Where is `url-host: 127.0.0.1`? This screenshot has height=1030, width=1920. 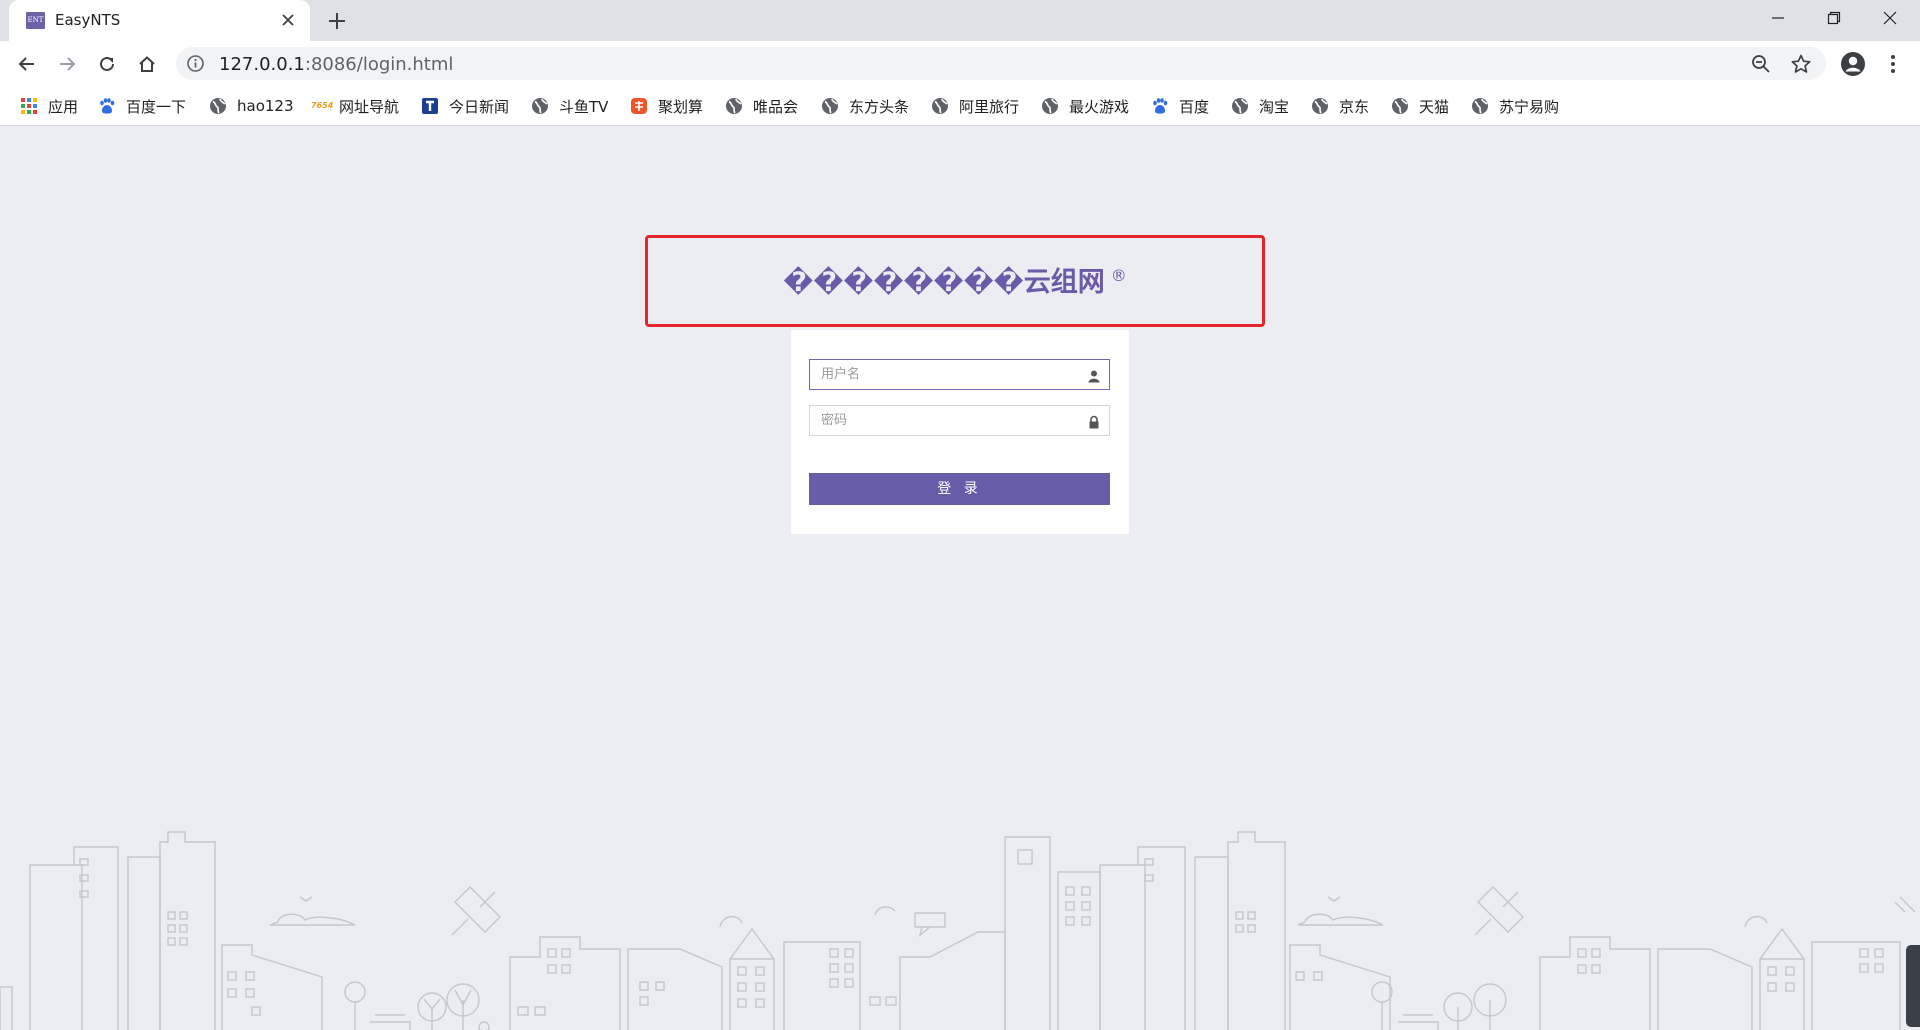 url-host: 127.0.0.1 is located at coordinates (262, 64).